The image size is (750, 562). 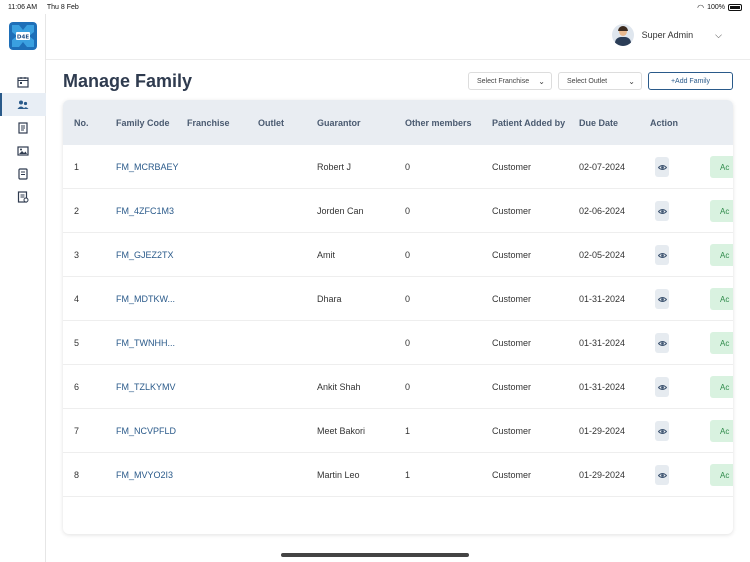 What do you see at coordinates (339, 123) in the screenshot?
I see `column-header: Guarantor` at bounding box center [339, 123].